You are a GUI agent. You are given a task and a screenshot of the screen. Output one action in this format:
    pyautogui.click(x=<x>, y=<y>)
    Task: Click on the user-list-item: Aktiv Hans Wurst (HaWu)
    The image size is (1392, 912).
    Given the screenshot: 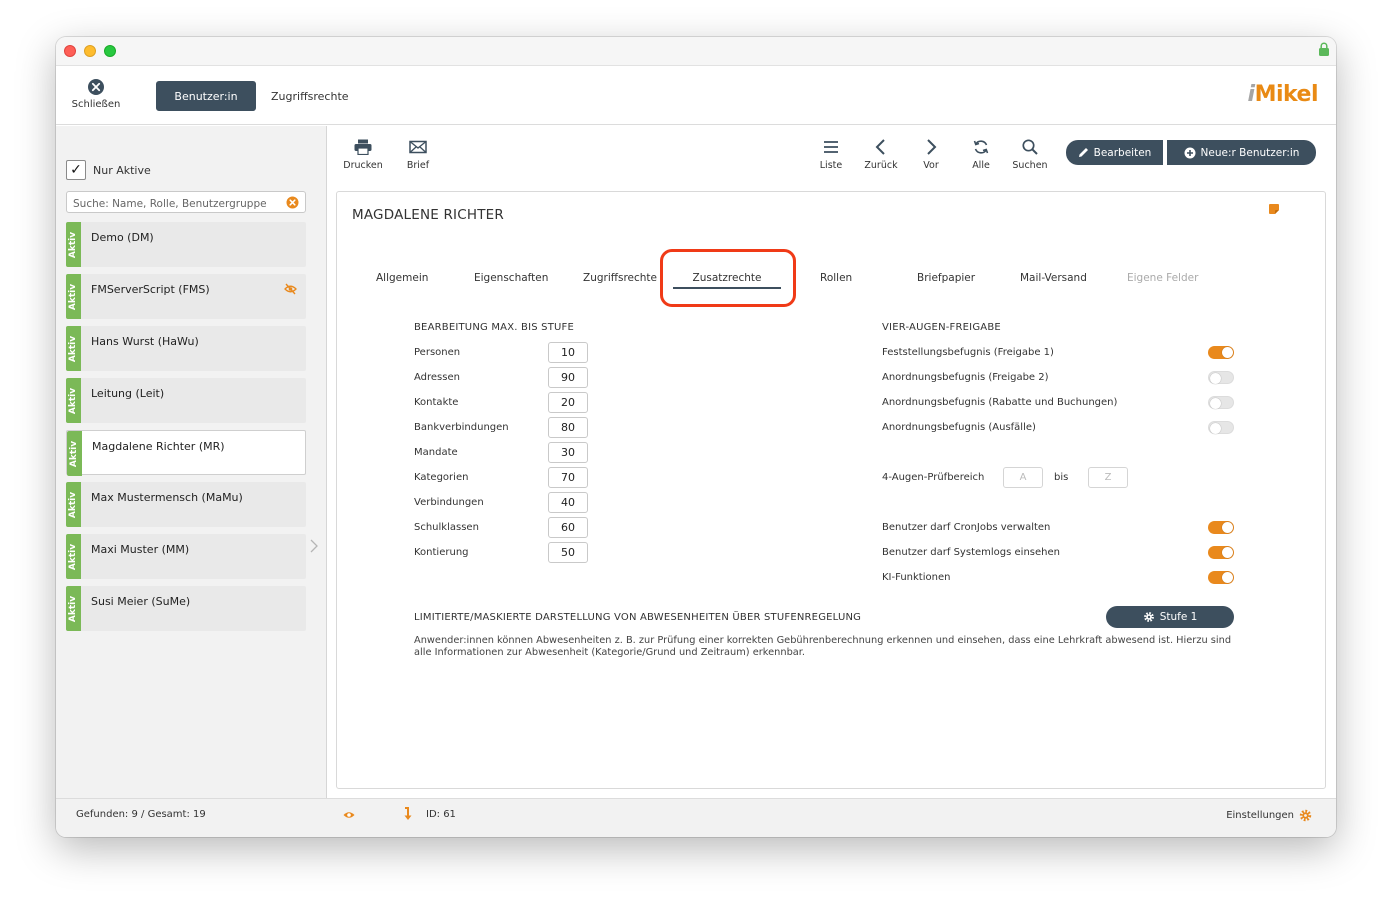 What is the action you would take?
    pyautogui.click(x=186, y=348)
    